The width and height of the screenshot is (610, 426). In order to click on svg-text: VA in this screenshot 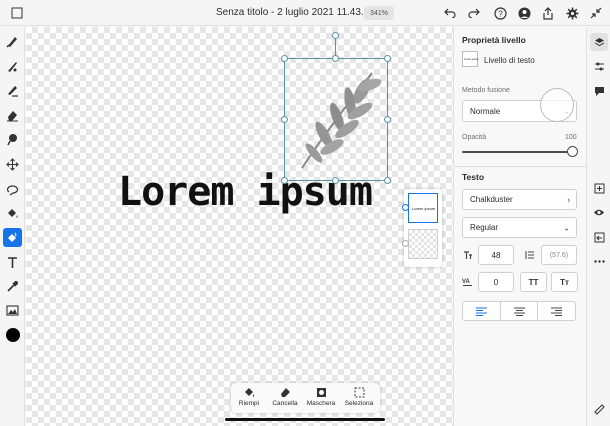, I will do `click(466, 282)`.